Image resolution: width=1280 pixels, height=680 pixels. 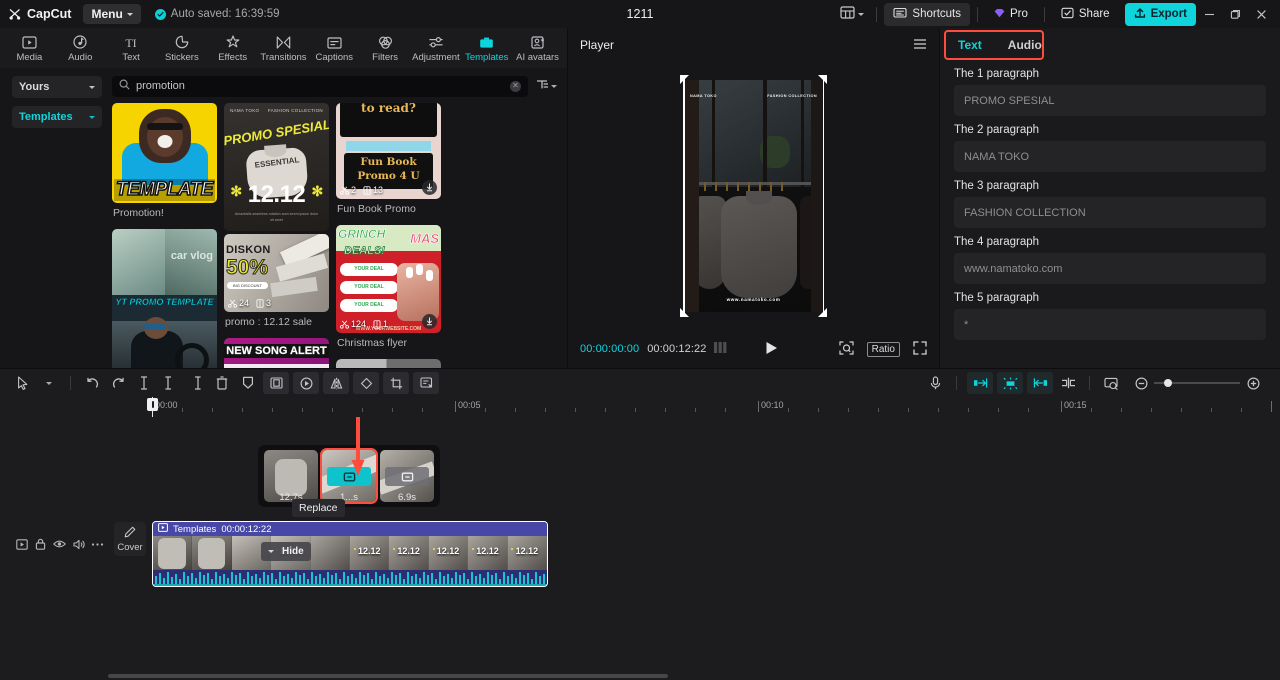 I want to click on playhead-handle, so click(x=152, y=404).